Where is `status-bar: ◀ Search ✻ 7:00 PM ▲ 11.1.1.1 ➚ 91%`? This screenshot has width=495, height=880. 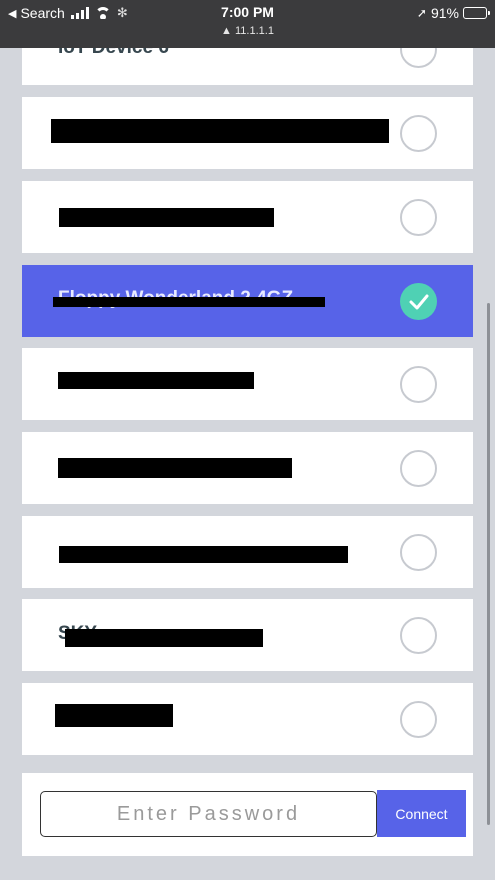
status-bar: ◀ Search ✻ 7:00 PM ▲ 11.1.1.1 ➚ 91% is located at coordinates (247, 24).